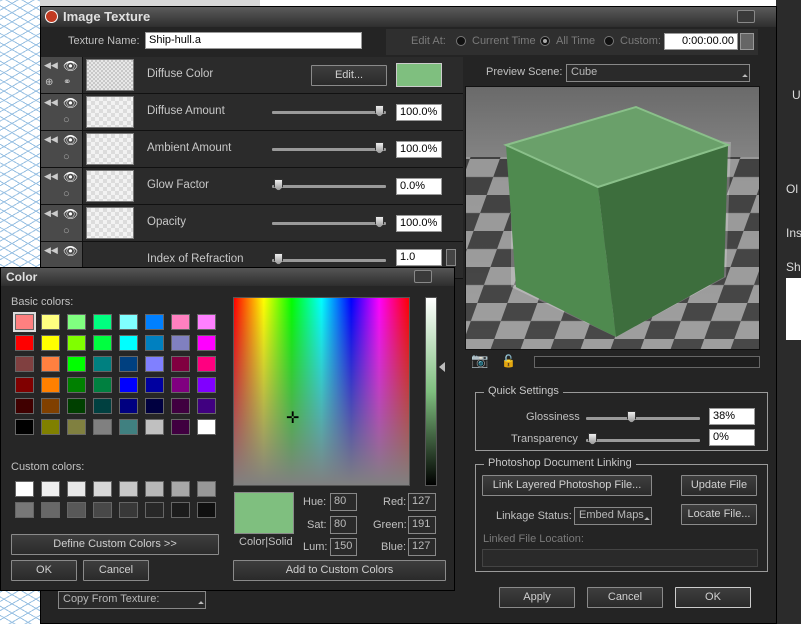  I want to click on preview-scene-dropdown: Cube, so click(658, 73).